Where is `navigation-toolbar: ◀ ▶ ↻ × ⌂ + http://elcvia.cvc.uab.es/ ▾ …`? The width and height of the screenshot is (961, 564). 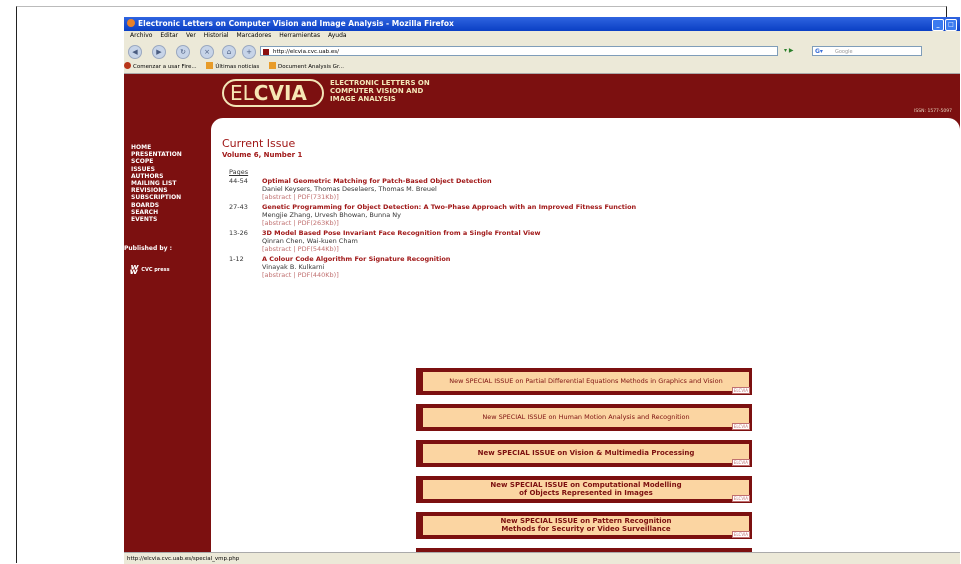
navigation-toolbar: ◀ ▶ ↻ × ⌂ + http://elcvia.cvc.uab.es/ ▾ … is located at coordinates (542, 51).